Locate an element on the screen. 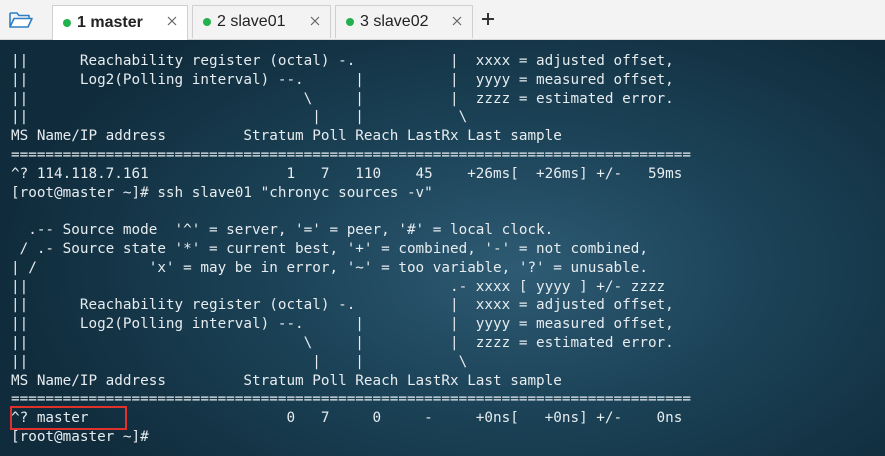 The height and width of the screenshot is (456, 885). terminal-line: || .- xxxx [ yyyy ] +/- zzzz is located at coordinates (338, 286).